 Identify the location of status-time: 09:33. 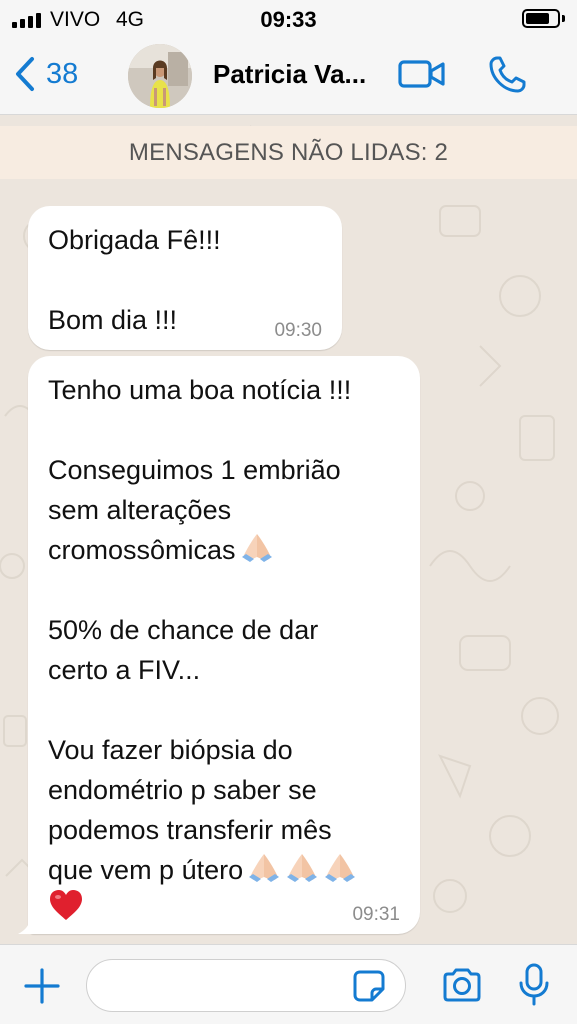
(288, 19).